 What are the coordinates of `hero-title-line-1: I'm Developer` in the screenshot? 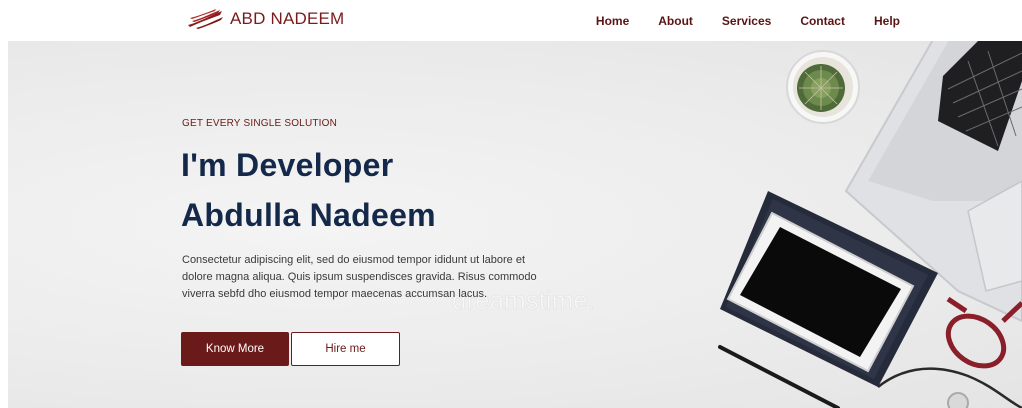 It's located at (287, 165).